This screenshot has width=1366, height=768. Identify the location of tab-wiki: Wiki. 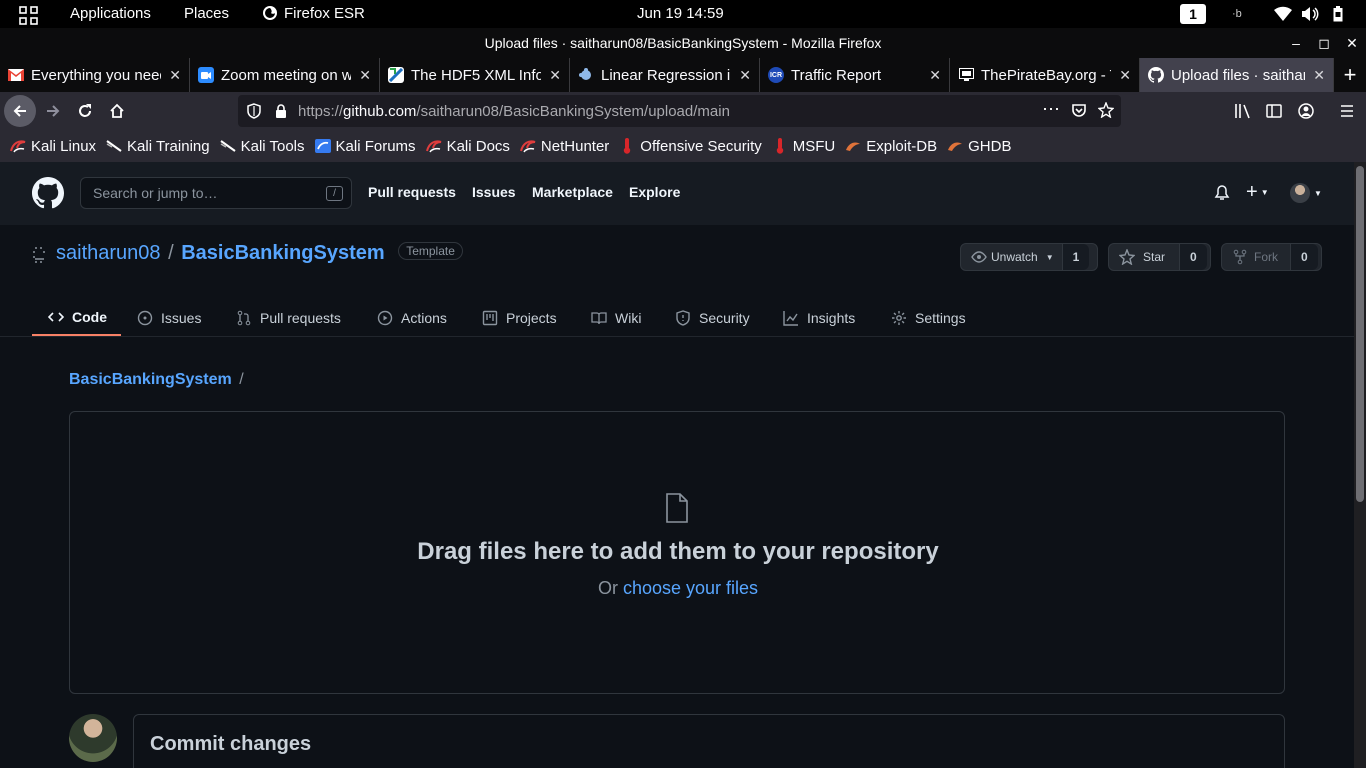
(616, 318).